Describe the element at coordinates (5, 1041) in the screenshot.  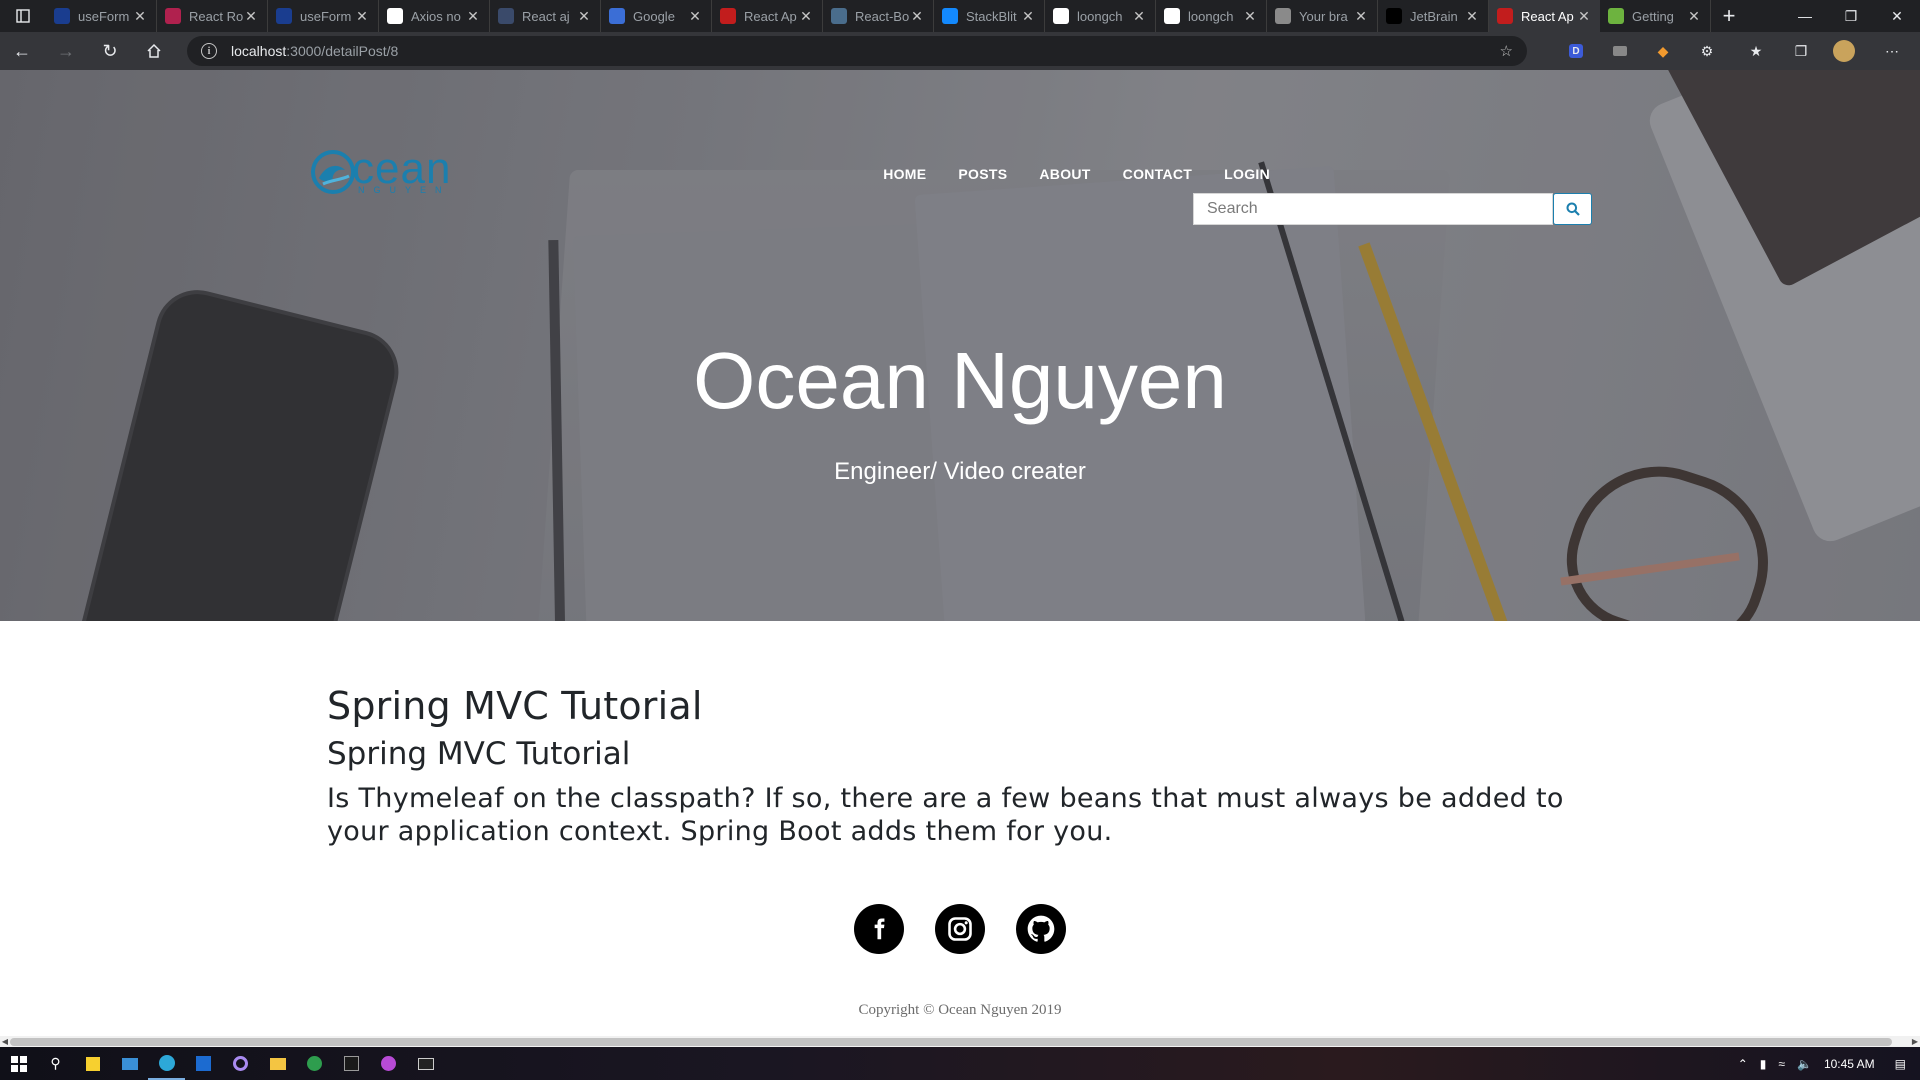
I see `scroll-left-arrow-icon: ◀` at that location.